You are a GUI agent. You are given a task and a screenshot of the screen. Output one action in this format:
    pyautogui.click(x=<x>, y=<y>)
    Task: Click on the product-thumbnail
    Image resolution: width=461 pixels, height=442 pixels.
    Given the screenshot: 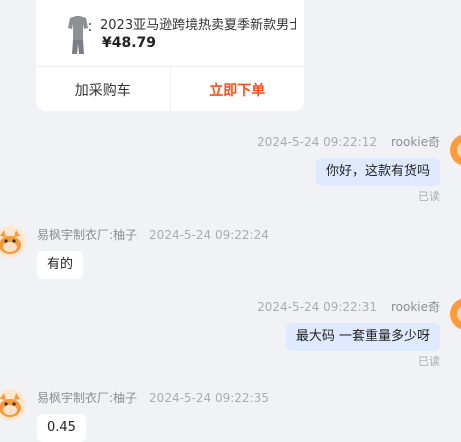 What is the action you would take?
    pyautogui.click(x=78, y=36)
    